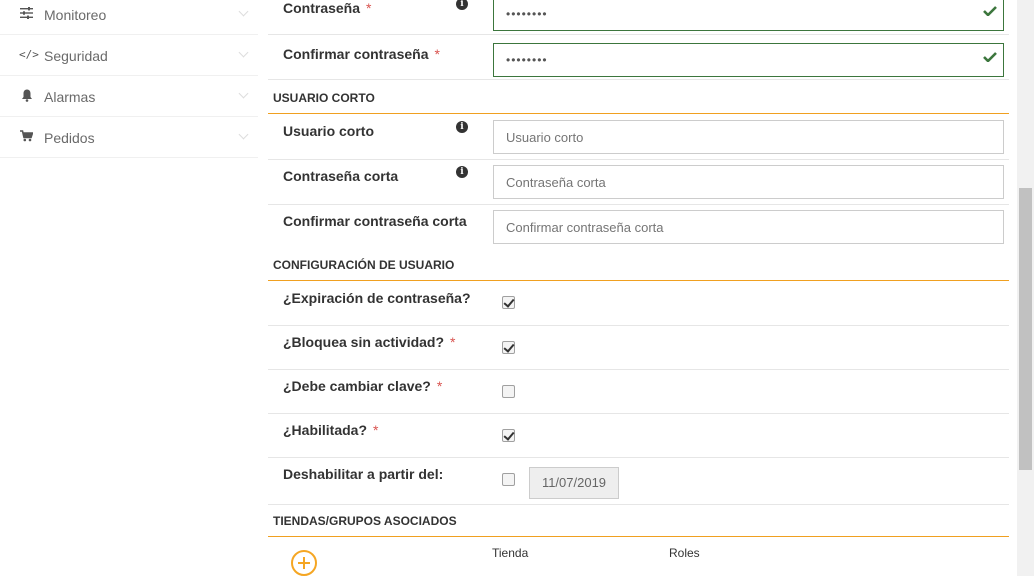  Describe the element at coordinates (369, 342) in the screenshot. I see `lock-inactivity-label: ¿Bloquea sin actividad? *` at that location.